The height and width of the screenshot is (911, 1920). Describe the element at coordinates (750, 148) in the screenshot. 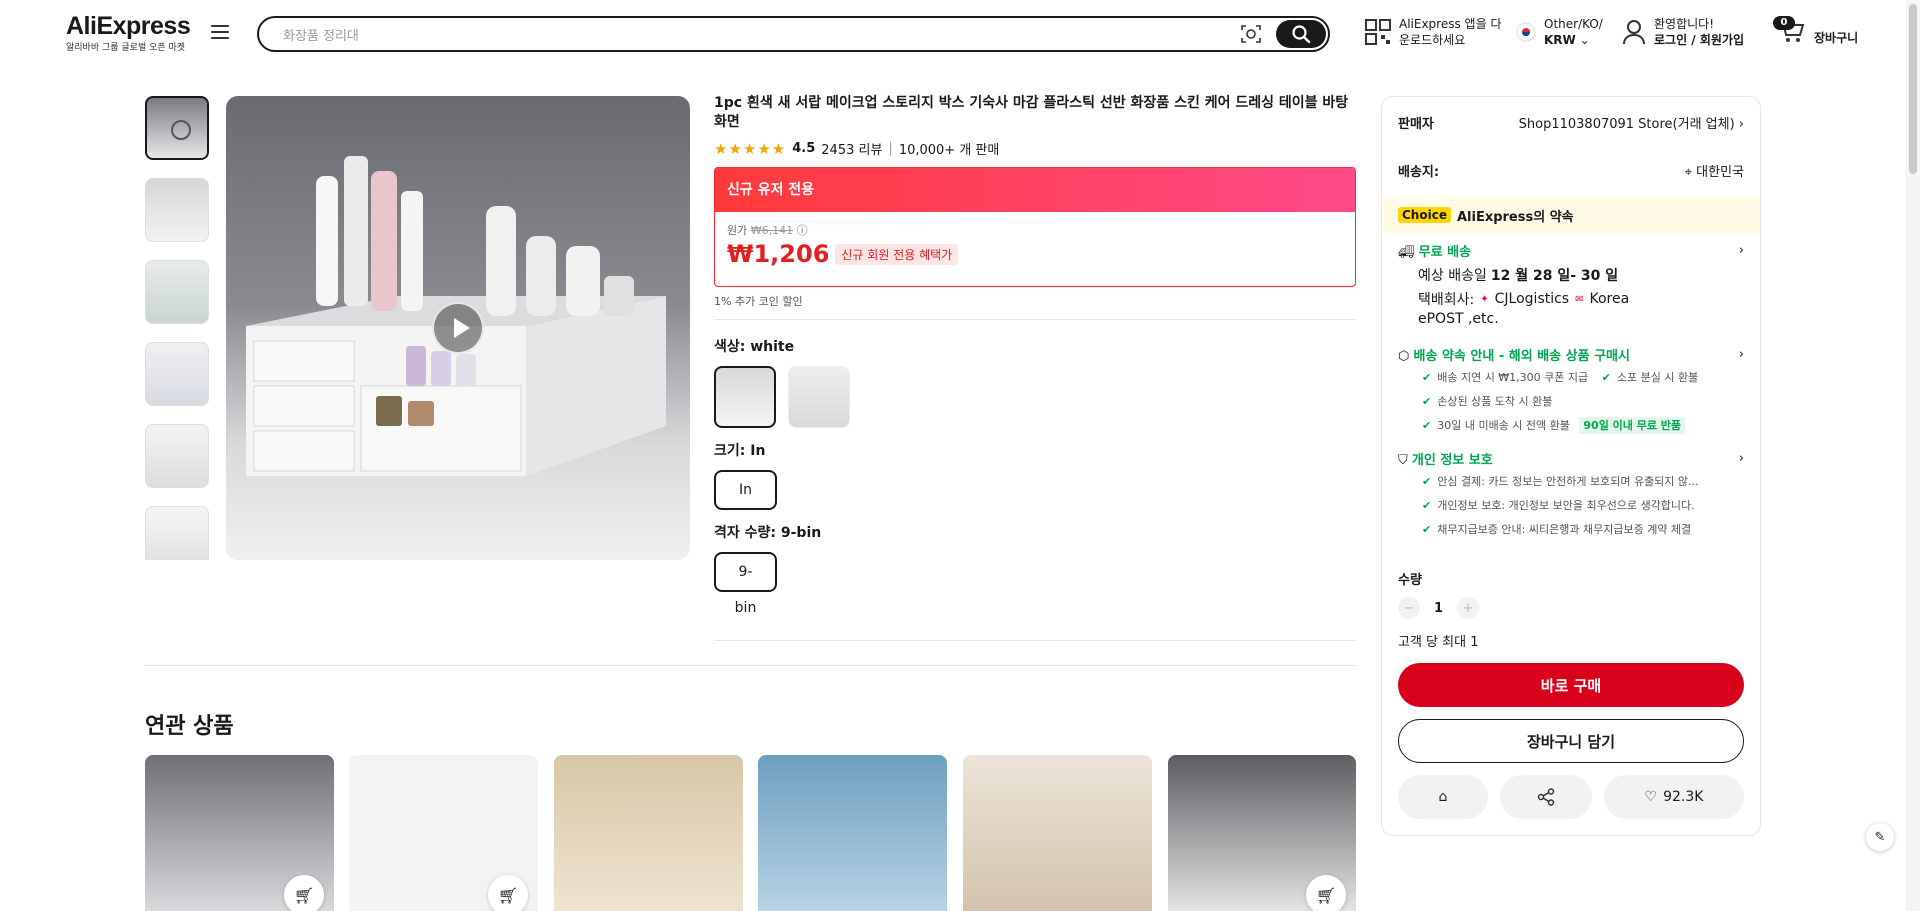

I see `star-rating-icon: ★★★★★` at that location.